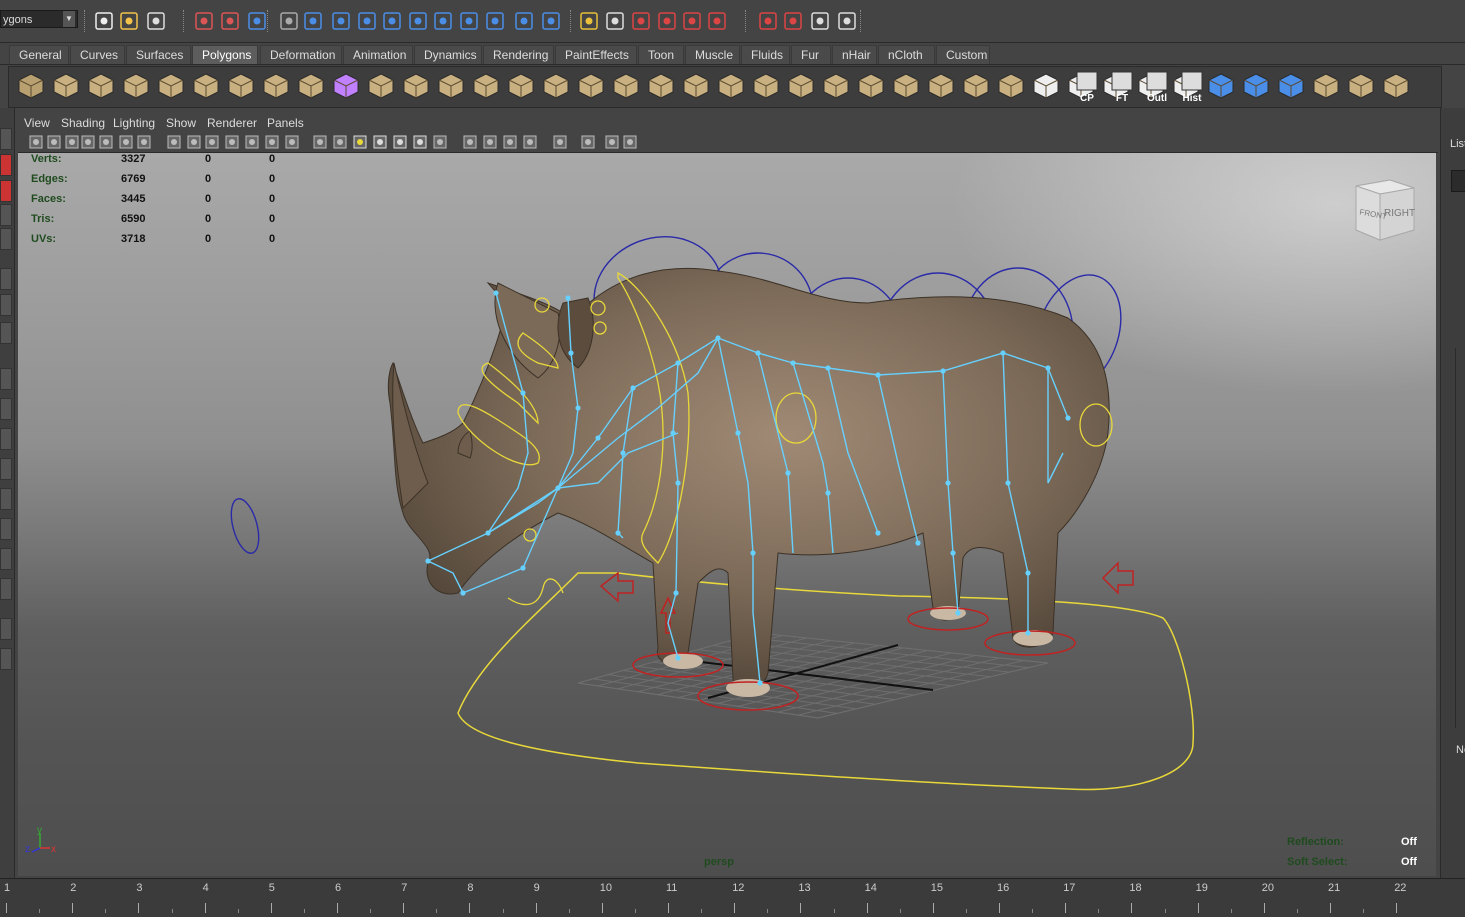 This screenshot has width=1465, height=917. Describe the element at coordinates (380, 142) in the screenshot. I see `shadows-icon` at that location.